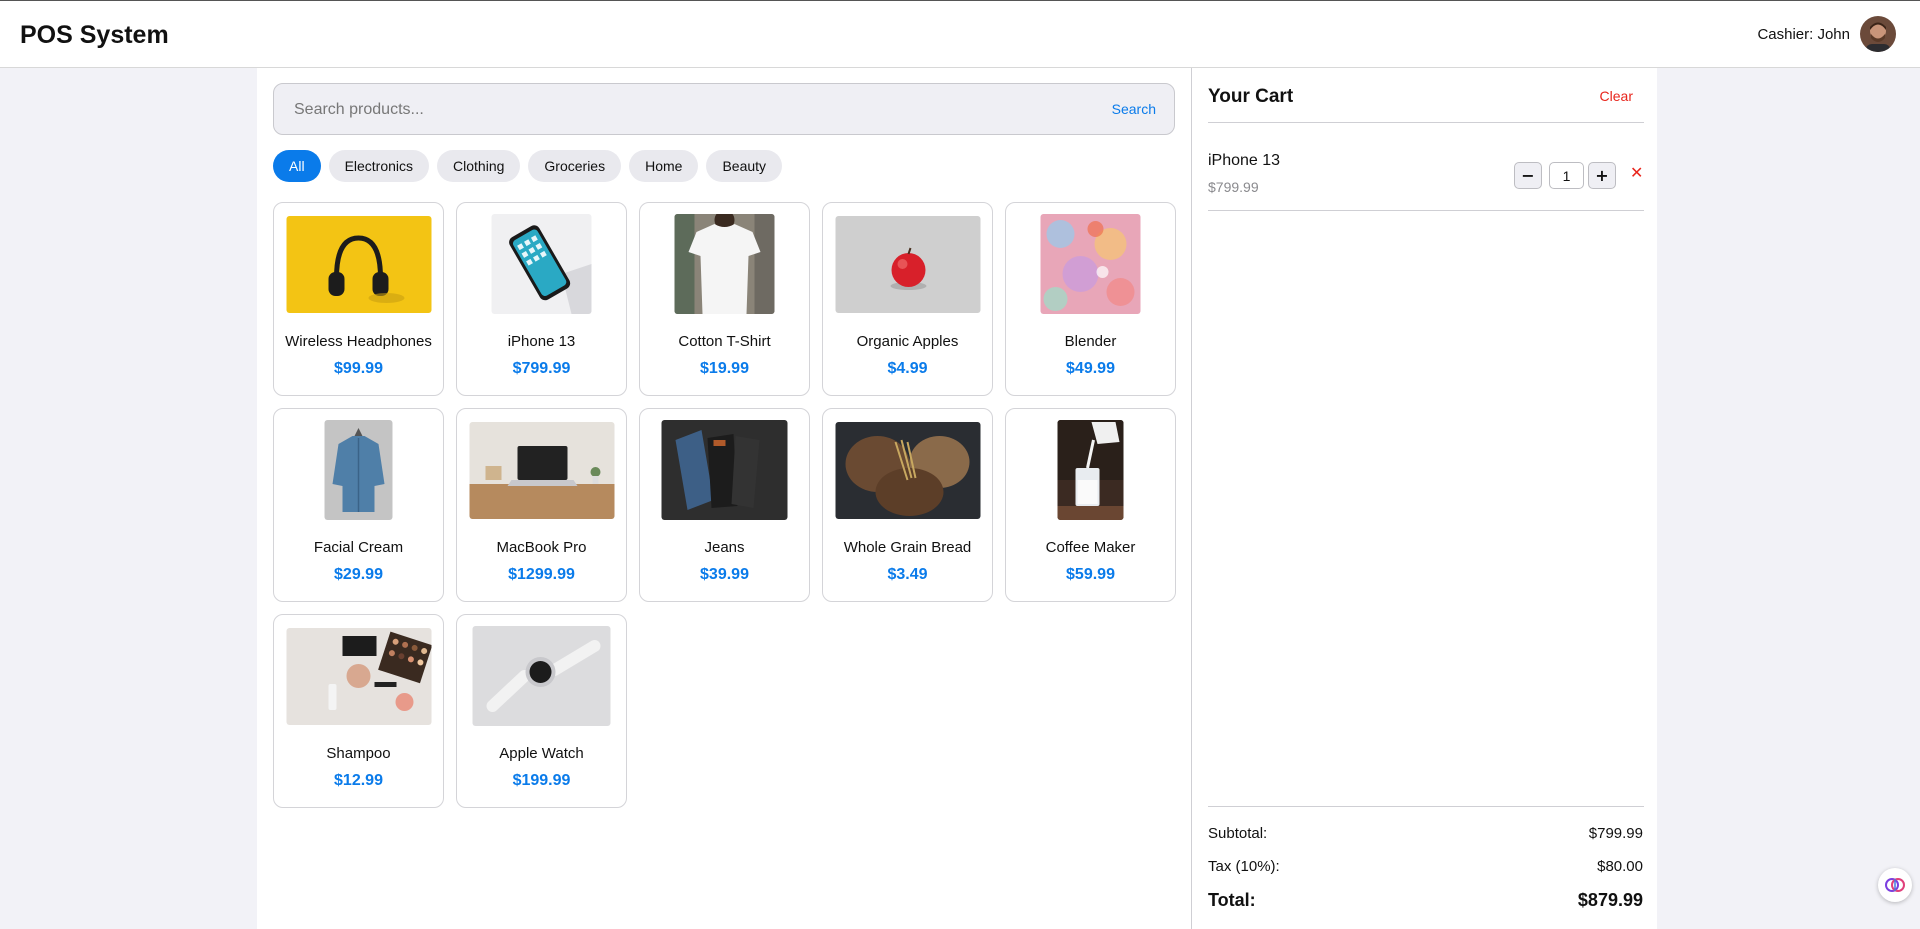 This screenshot has width=1920, height=929. Describe the element at coordinates (1602, 175) in the screenshot. I see `increment-button: +` at that location.